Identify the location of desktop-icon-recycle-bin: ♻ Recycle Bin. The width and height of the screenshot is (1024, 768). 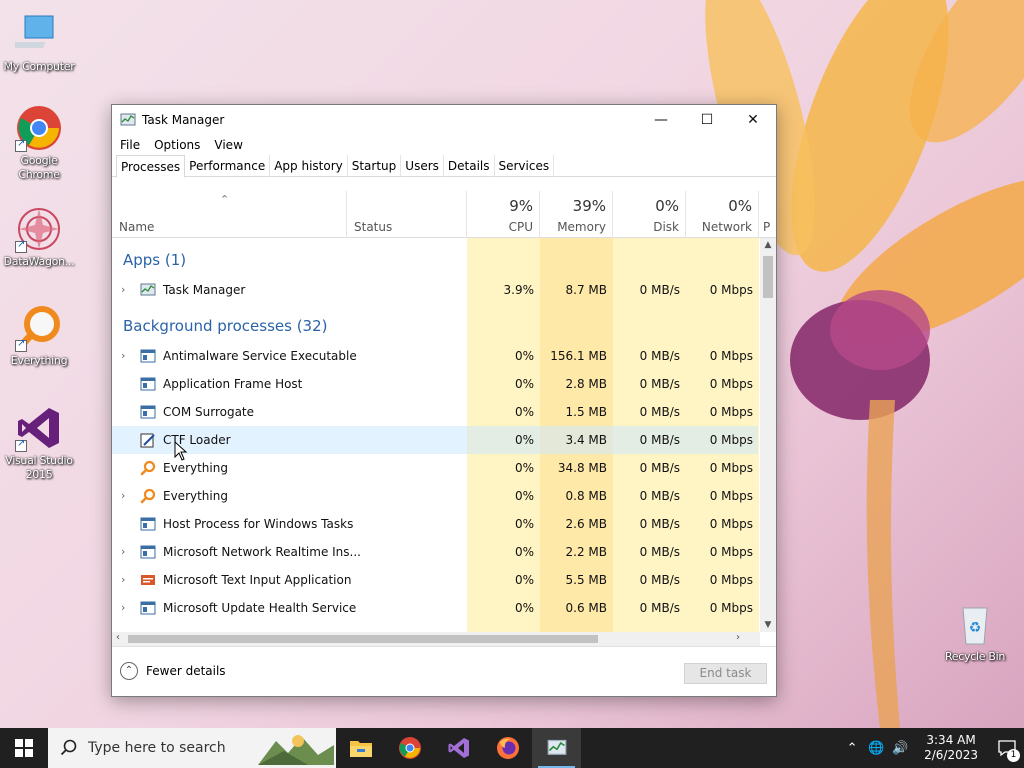
(975, 632).